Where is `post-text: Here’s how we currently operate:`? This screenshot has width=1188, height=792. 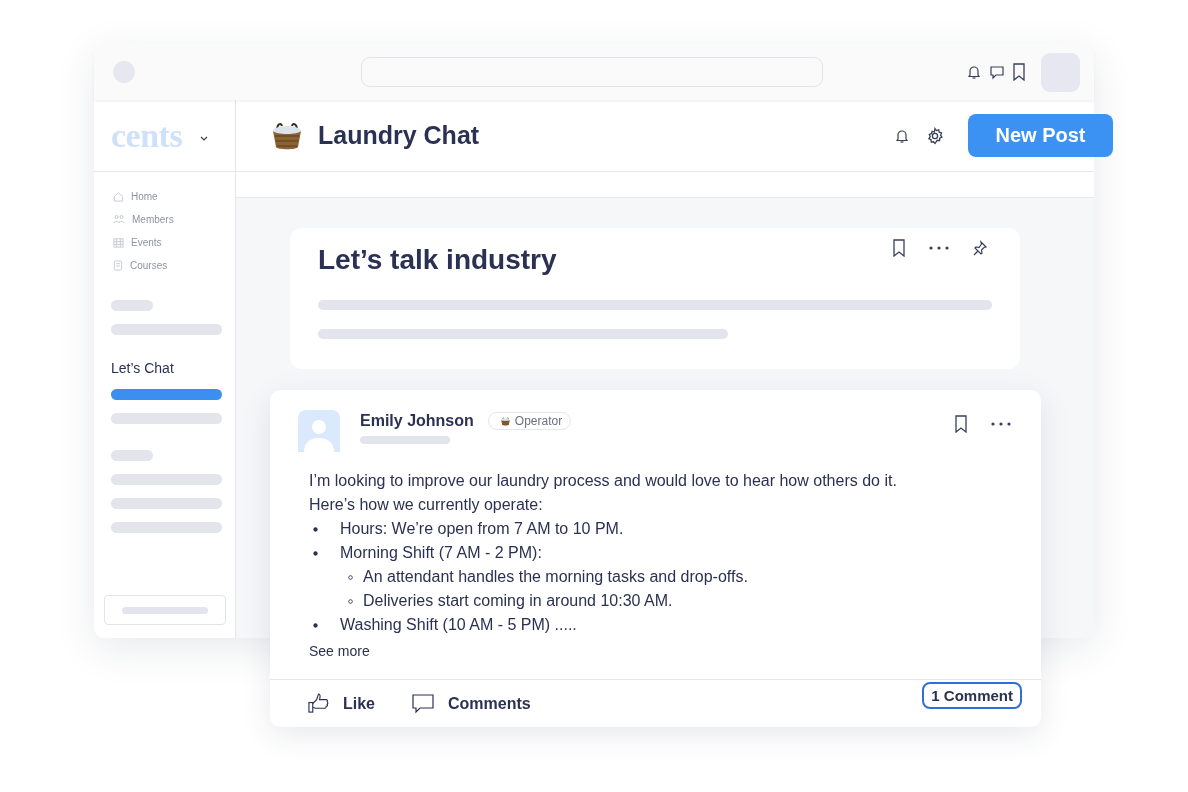 post-text: Here’s how we currently operate: is located at coordinates (426, 505).